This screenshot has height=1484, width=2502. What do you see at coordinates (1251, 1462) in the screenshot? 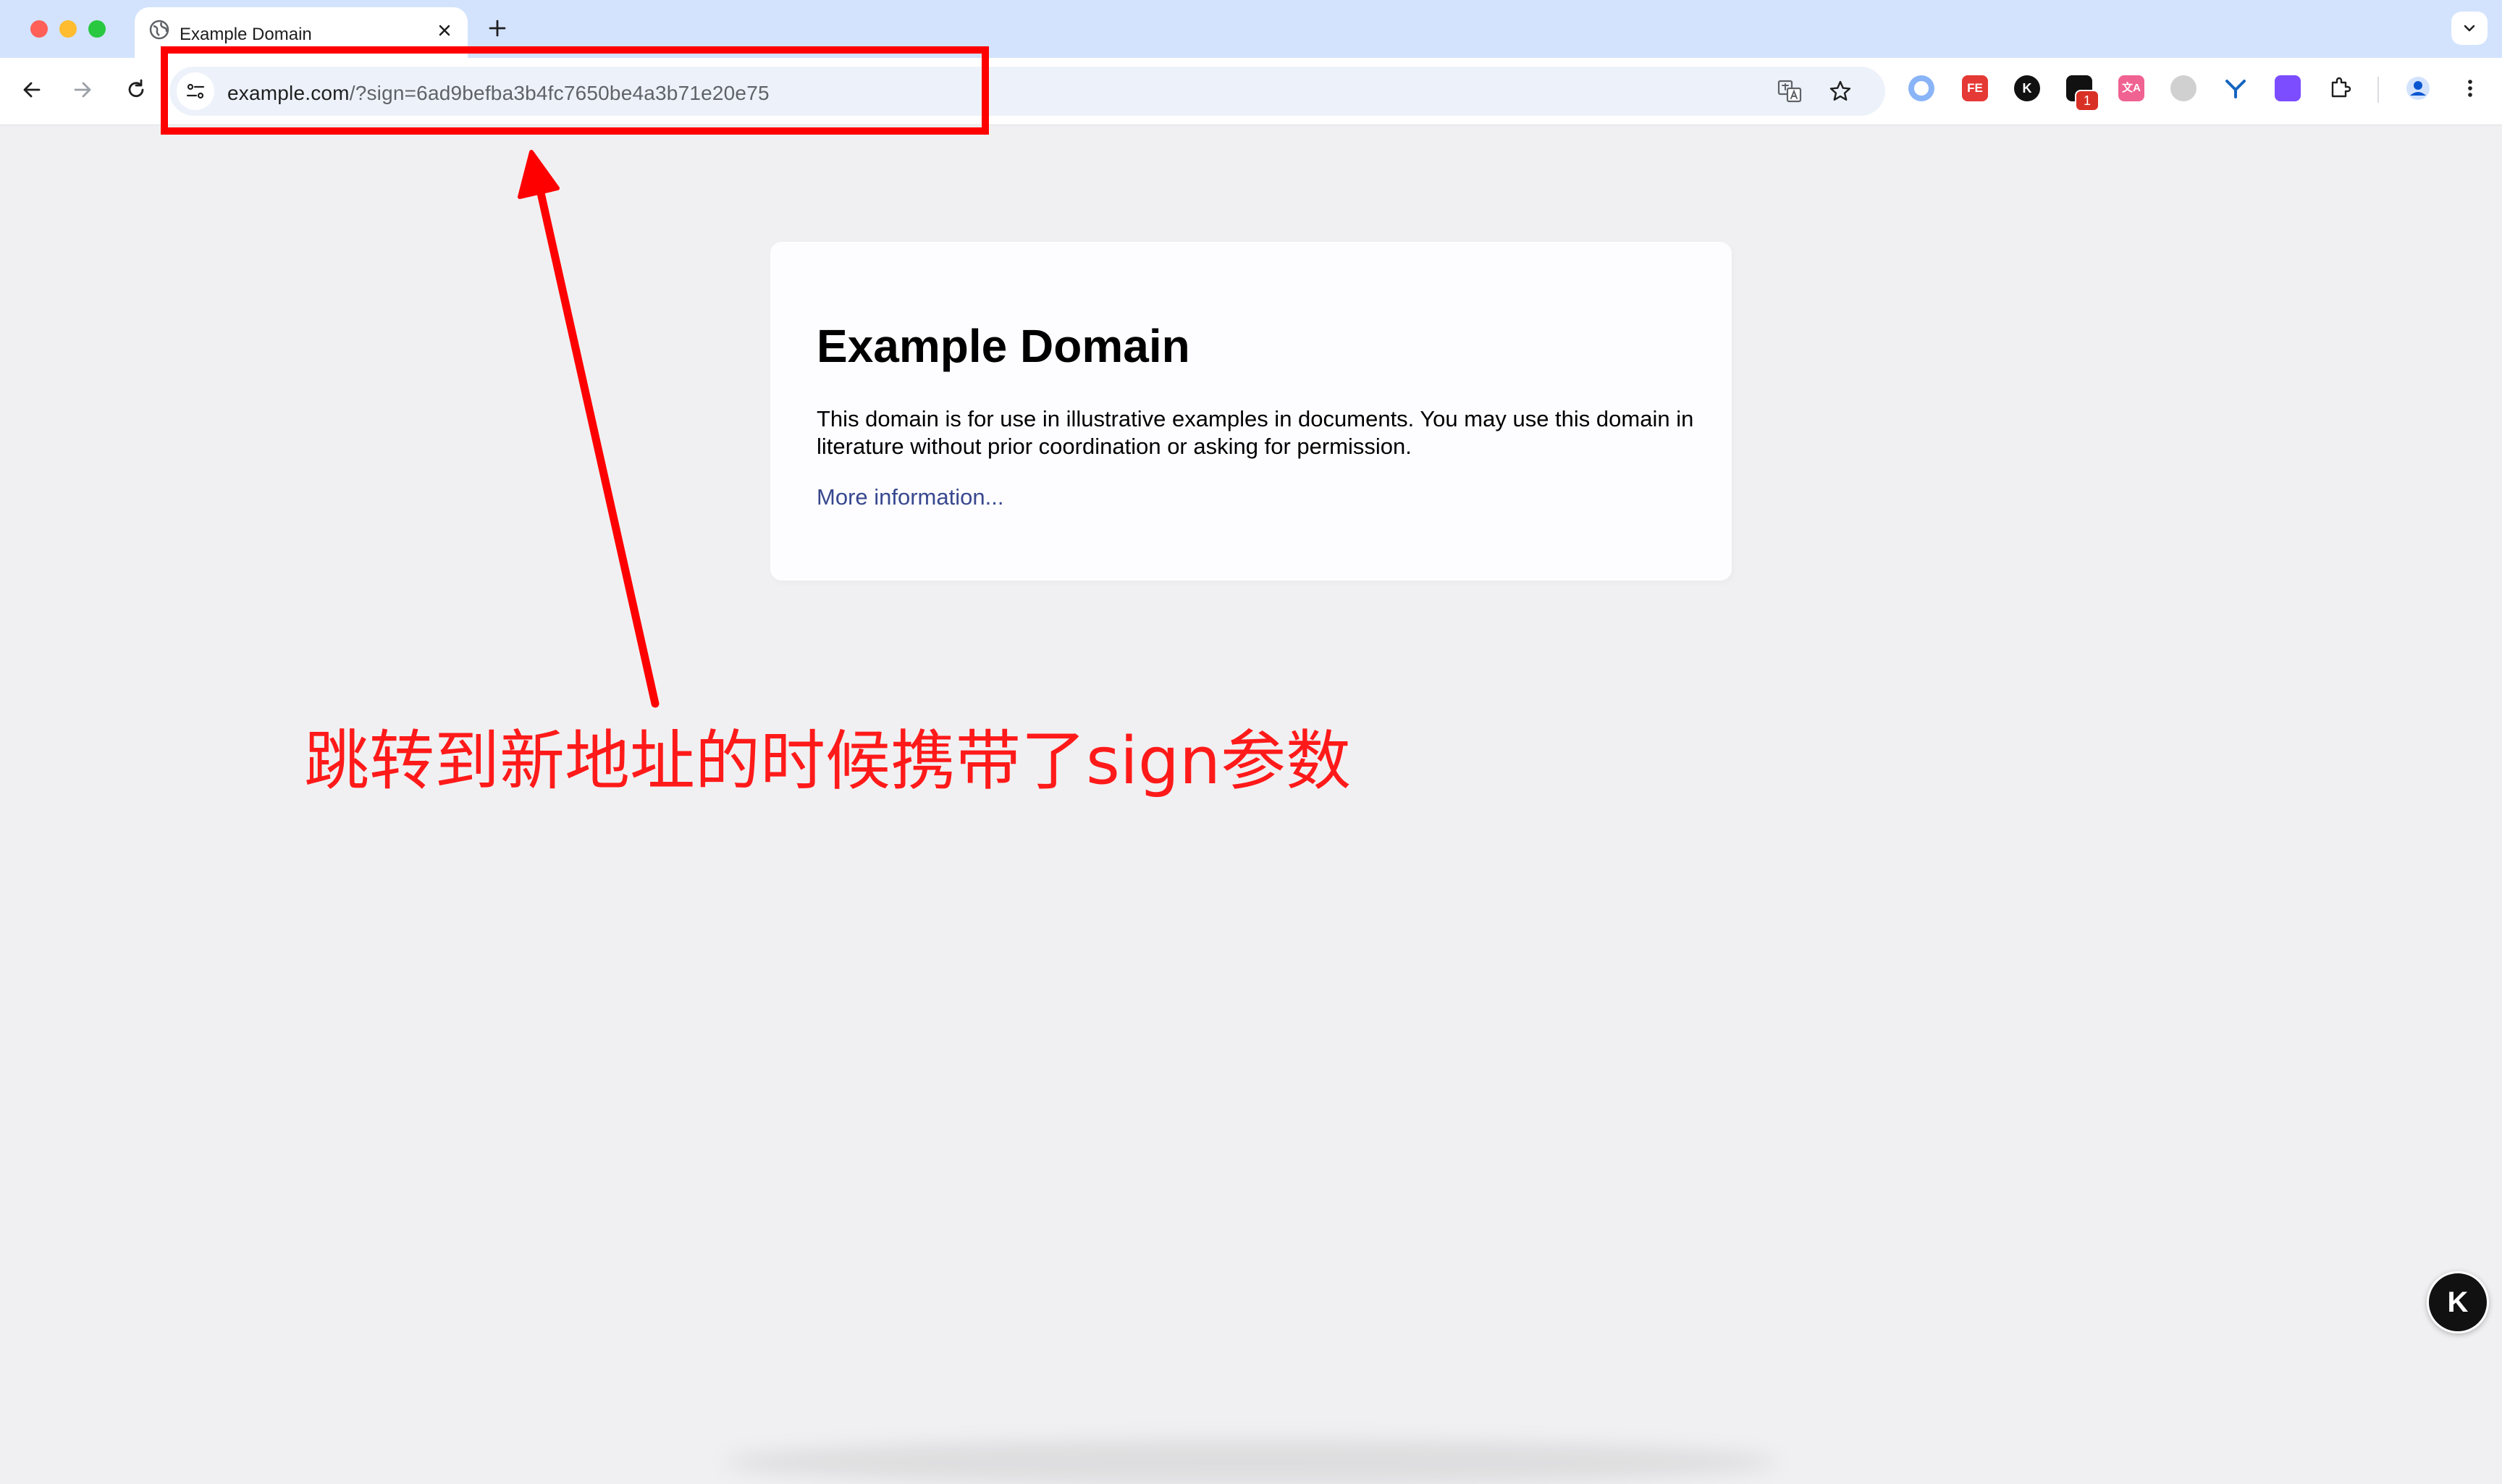
I see `bottom-shadow` at bounding box center [1251, 1462].